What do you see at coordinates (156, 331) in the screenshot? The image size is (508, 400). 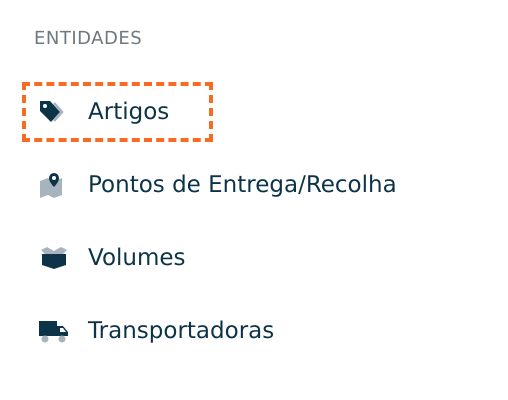 I see `nav-item: Transportadoras` at bounding box center [156, 331].